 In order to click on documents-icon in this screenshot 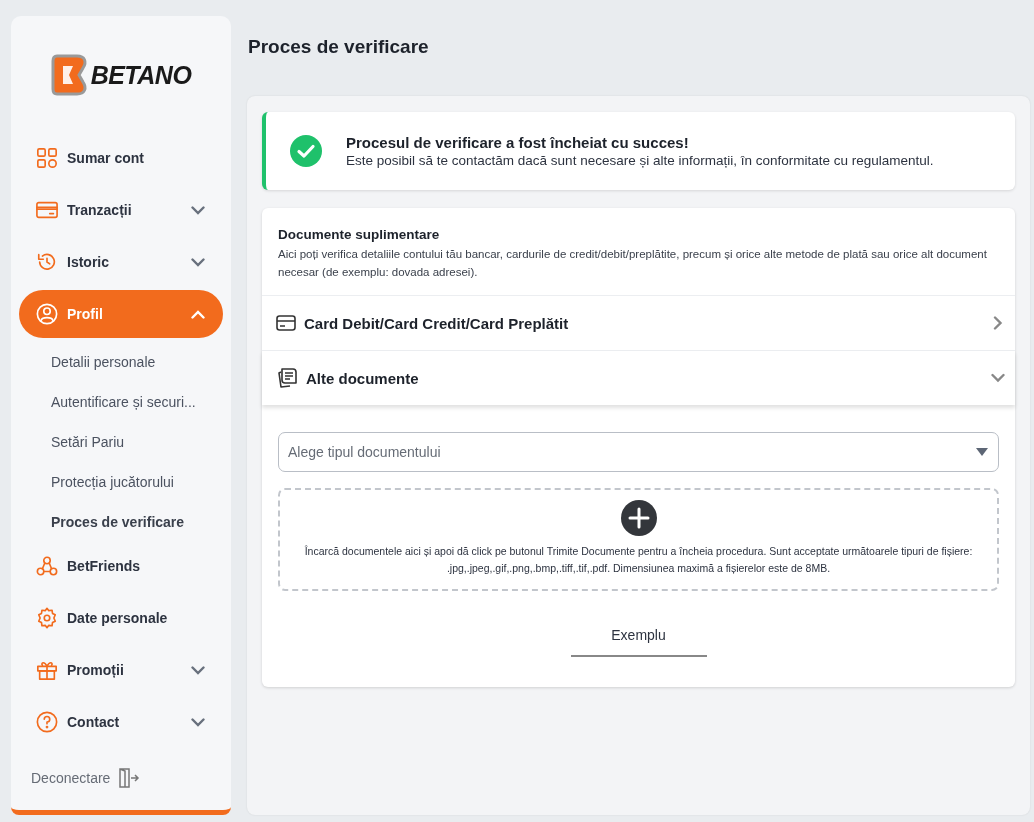, I will do `click(287, 378)`.